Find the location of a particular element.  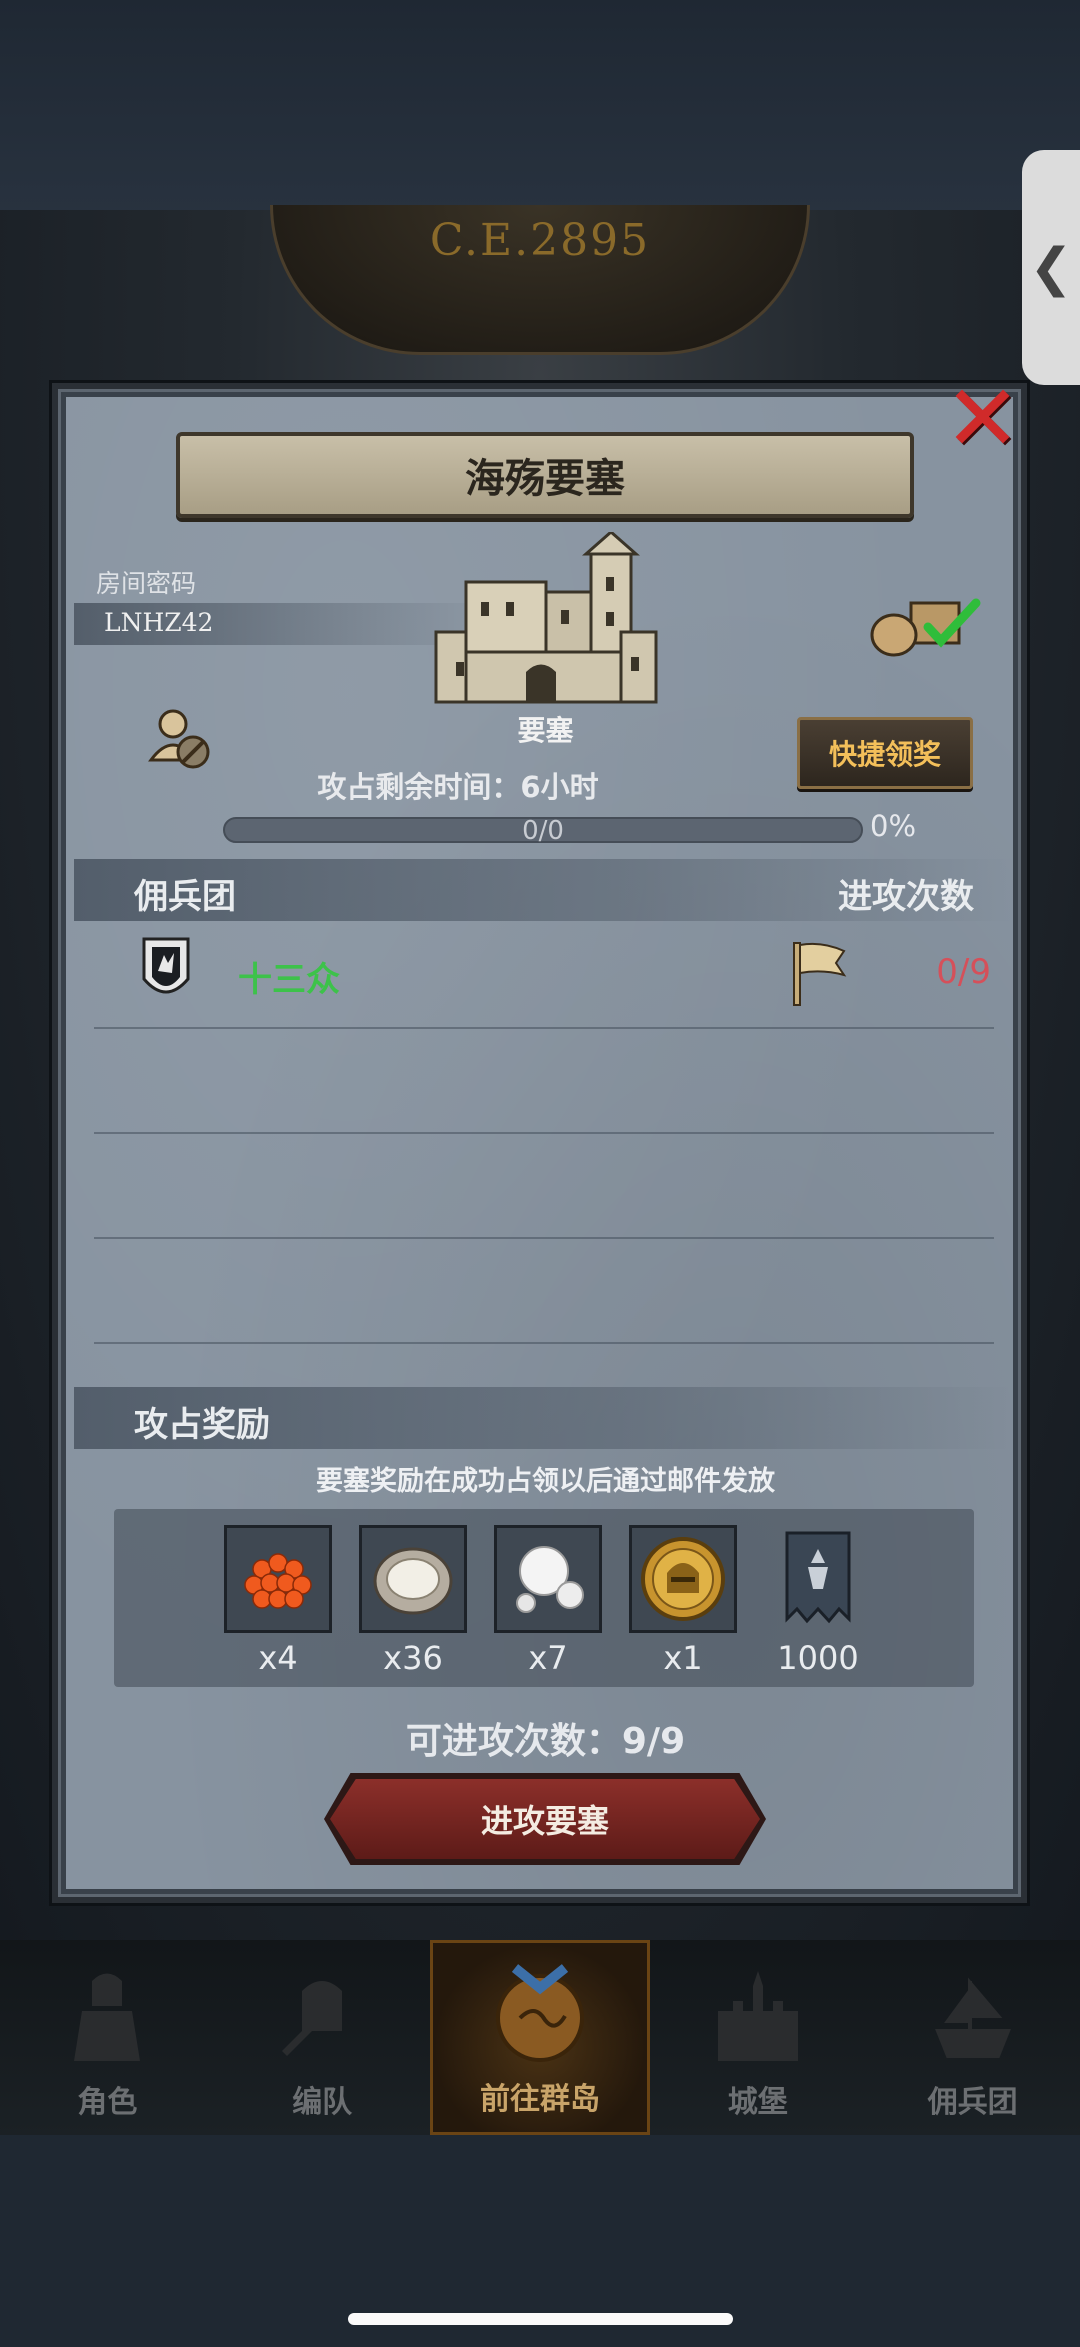

nav-character: 角色 is located at coordinates (107, 2037).